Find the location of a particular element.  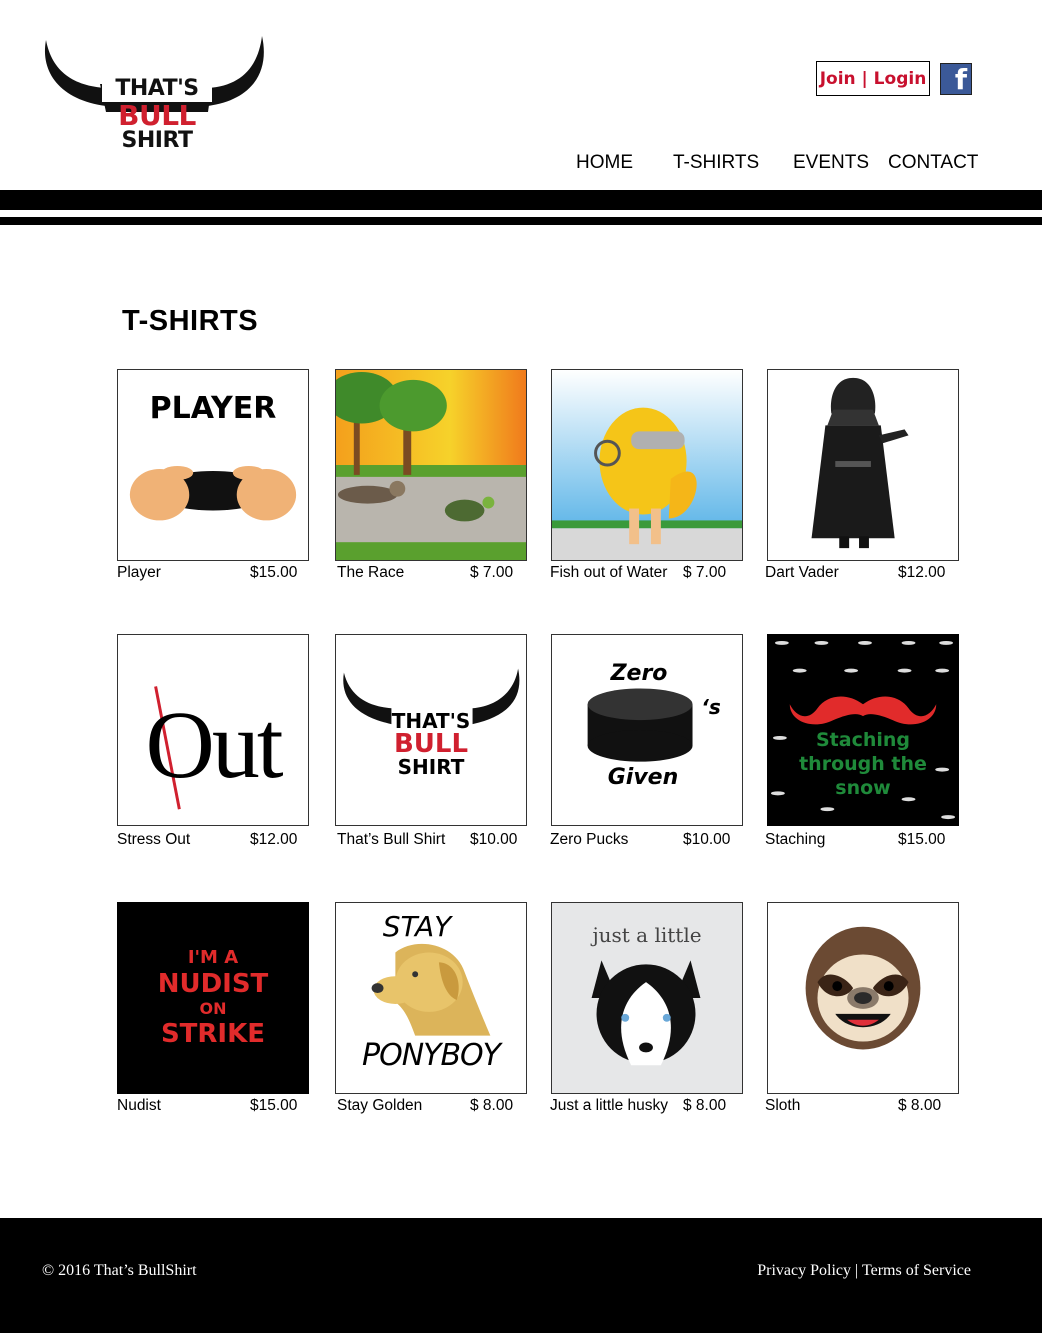

copyright-text: © 2016 That’s BullShirt is located at coordinates (119, 1270).